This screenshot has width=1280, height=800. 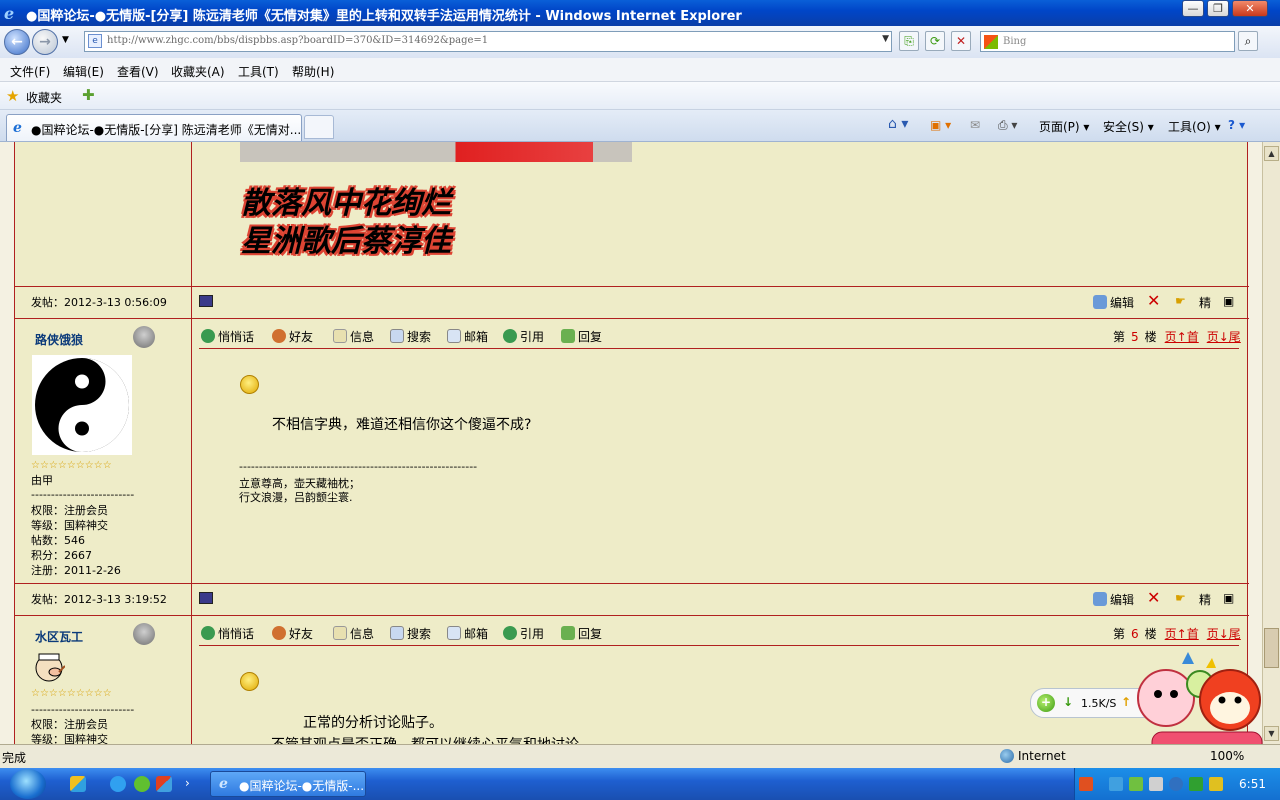 I want to click on scroll-up-button: ▲, so click(x=1271, y=153).